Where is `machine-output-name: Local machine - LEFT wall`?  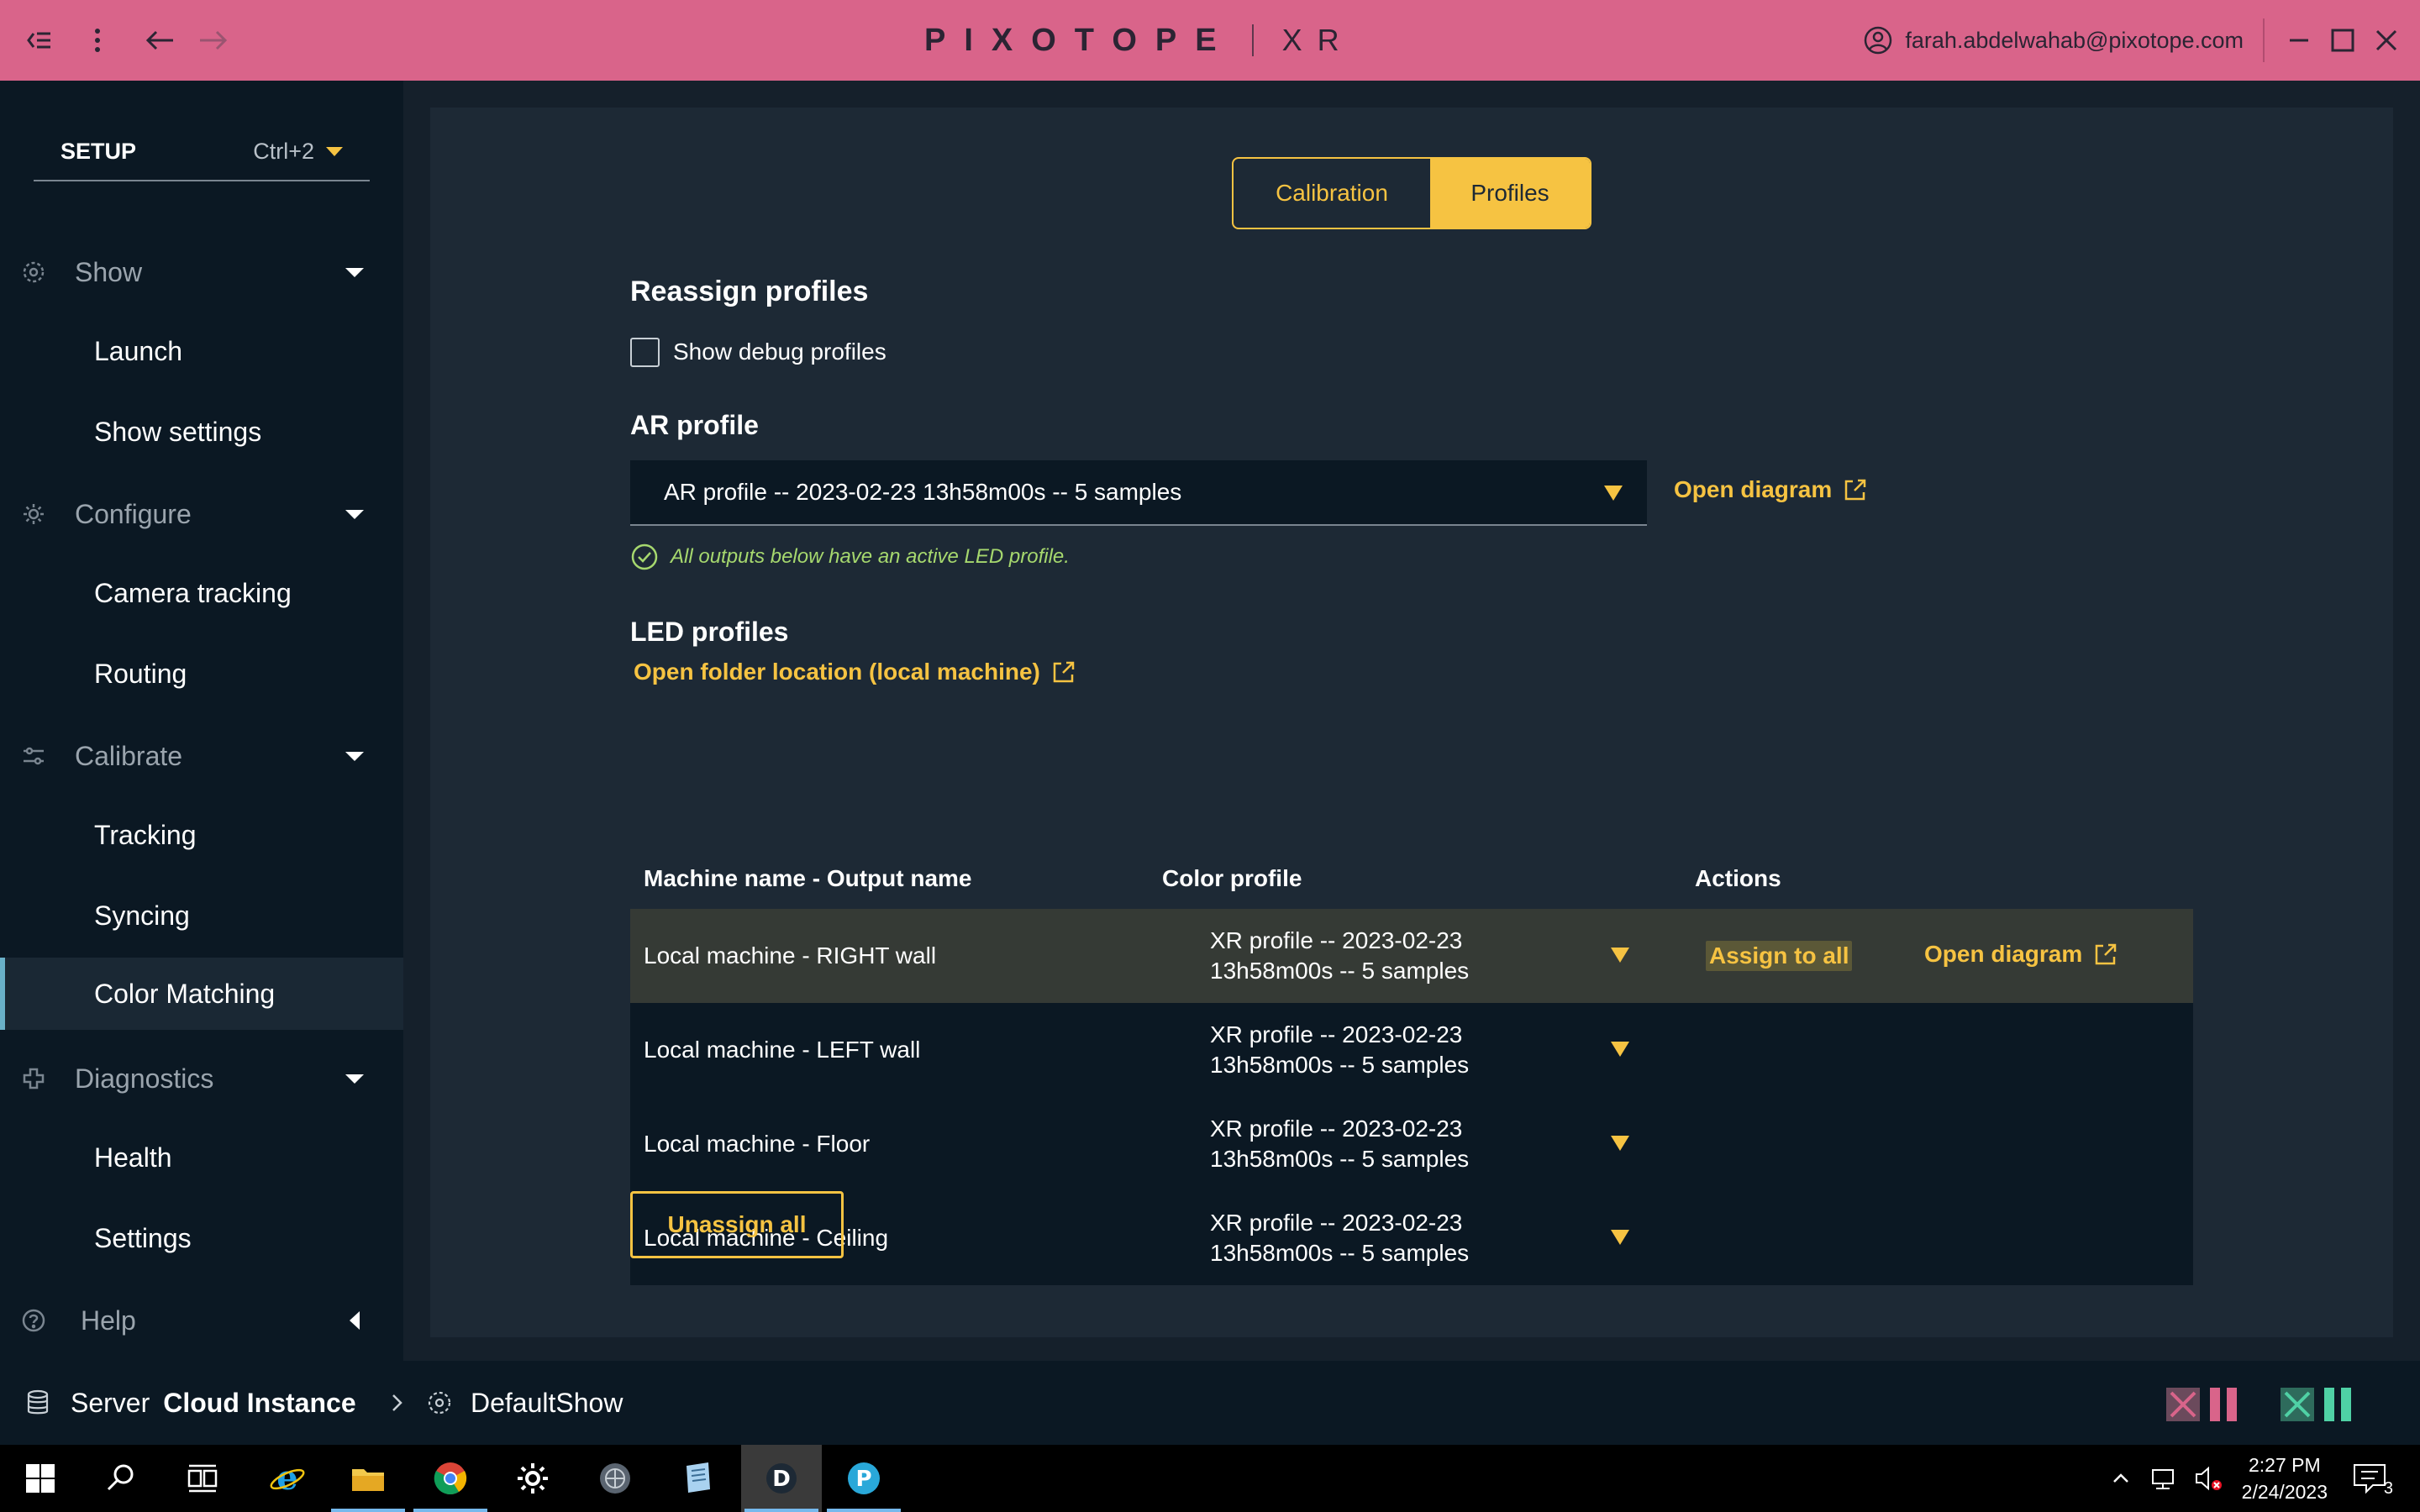
machine-output-name: Local machine - LEFT wall is located at coordinates (782, 1050).